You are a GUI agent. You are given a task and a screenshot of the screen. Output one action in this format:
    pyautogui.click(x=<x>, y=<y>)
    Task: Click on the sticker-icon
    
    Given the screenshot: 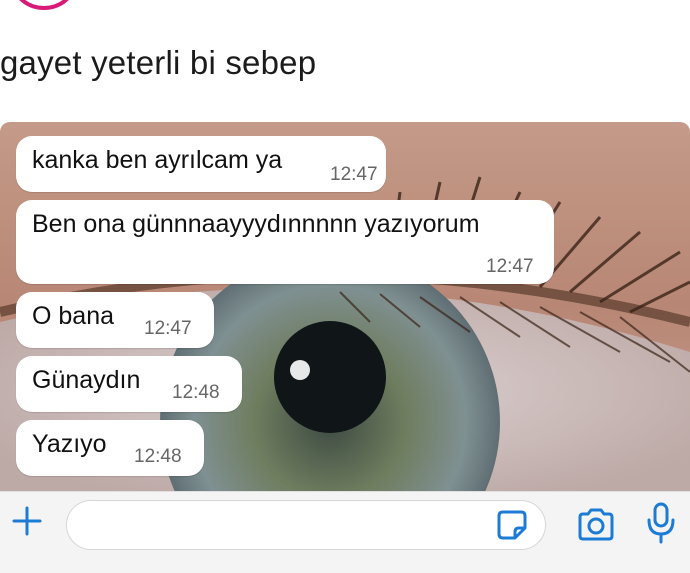 What is the action you would take?
    pyautogui.click(x=512, y=525)
    